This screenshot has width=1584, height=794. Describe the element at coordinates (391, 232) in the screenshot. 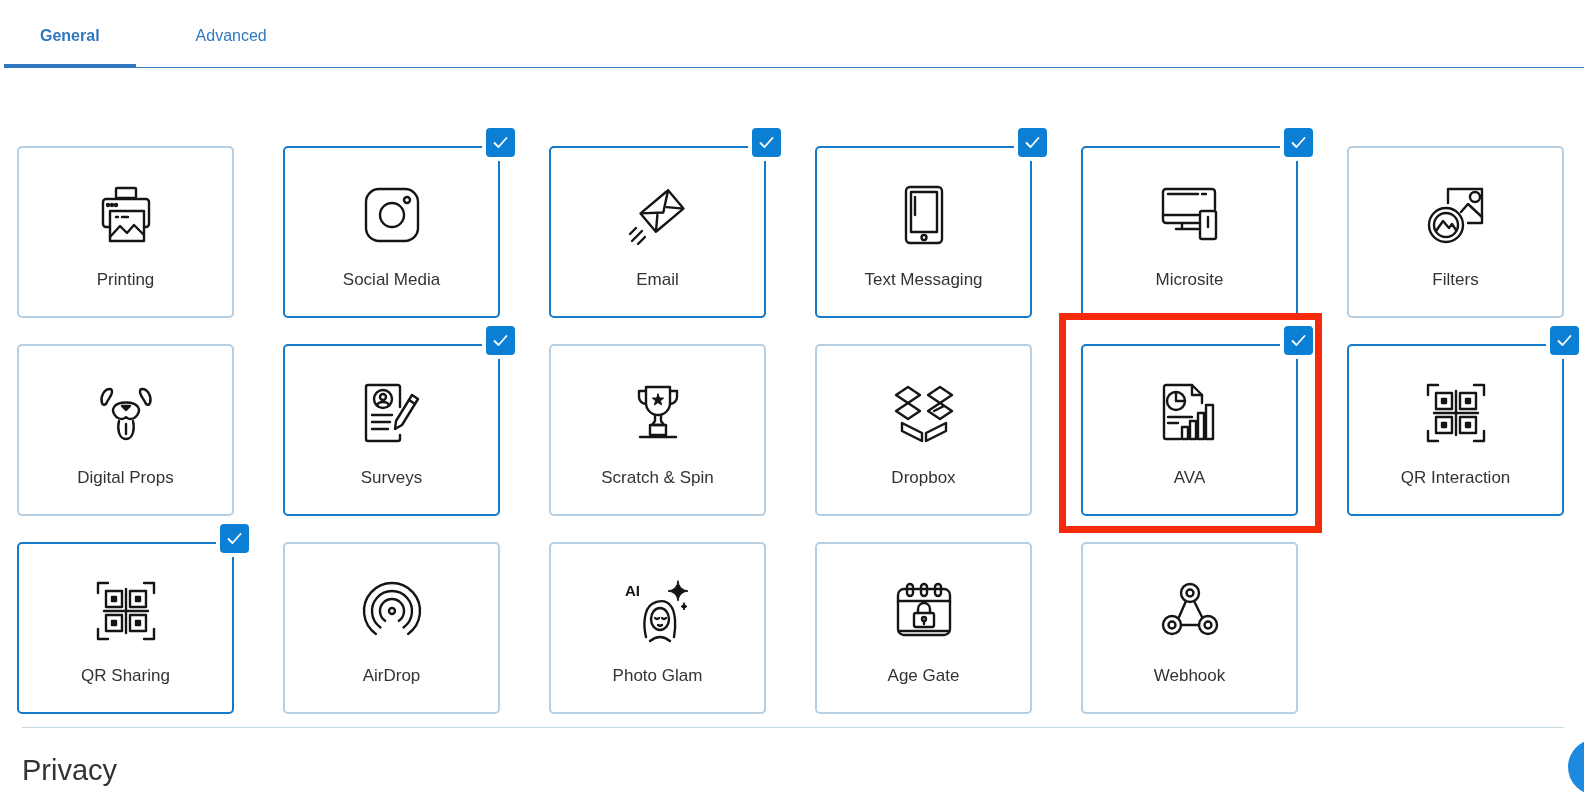

I see `feature-tile: Social Media` at that location.